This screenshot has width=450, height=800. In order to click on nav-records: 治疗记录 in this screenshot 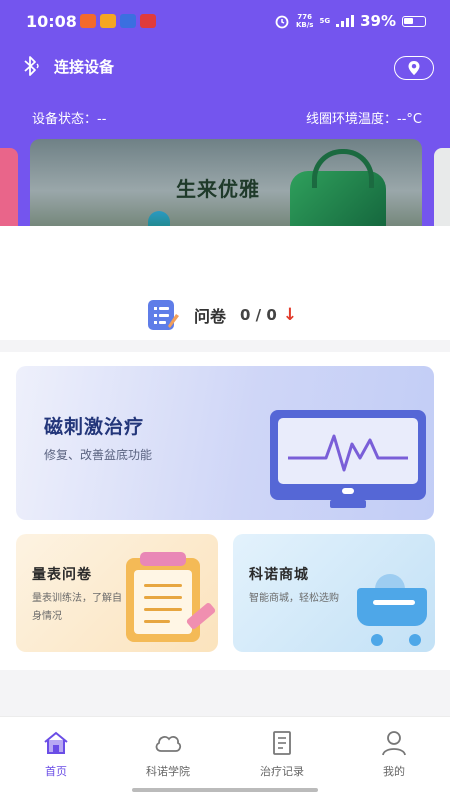, I will do `click(282, 754)`.